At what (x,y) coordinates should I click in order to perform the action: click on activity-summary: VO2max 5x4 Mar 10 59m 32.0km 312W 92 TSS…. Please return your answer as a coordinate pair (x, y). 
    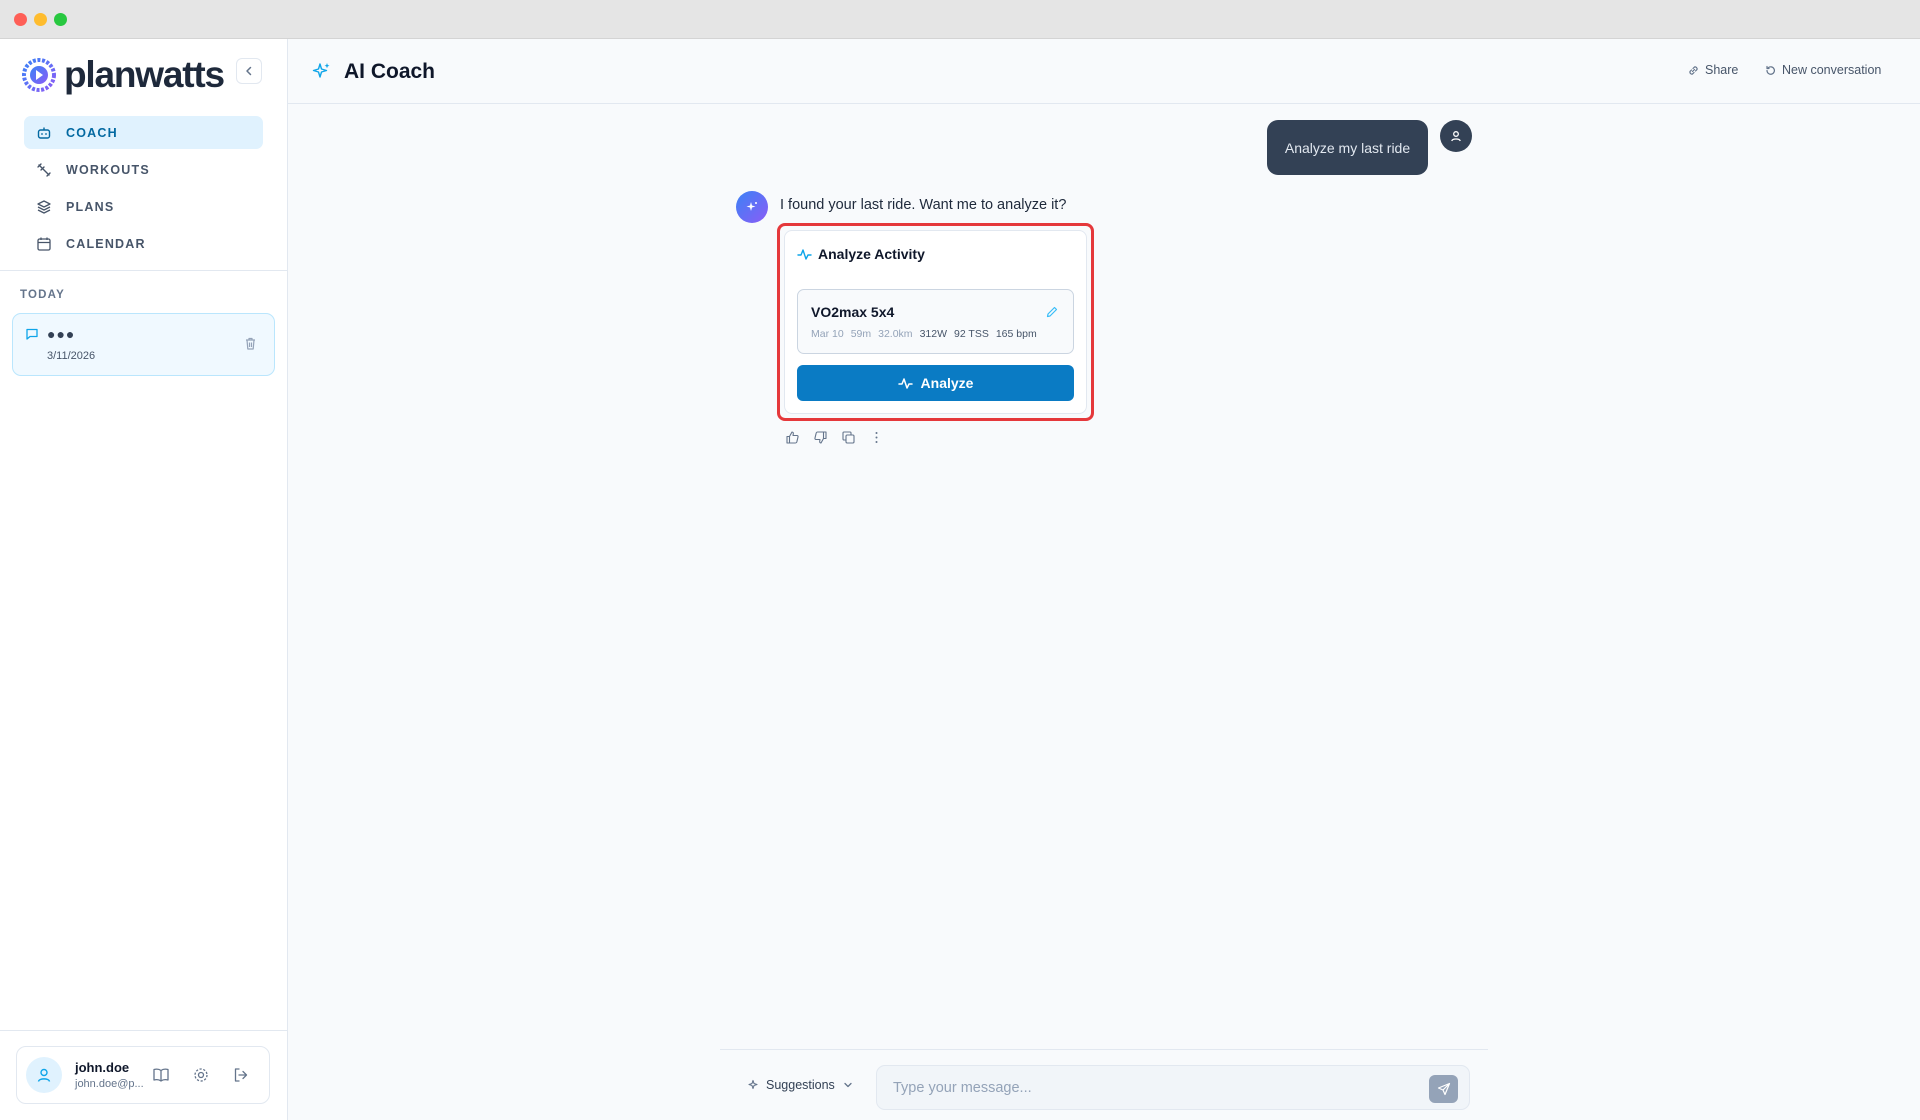
    Looking at the image, I should click on (935, 321).